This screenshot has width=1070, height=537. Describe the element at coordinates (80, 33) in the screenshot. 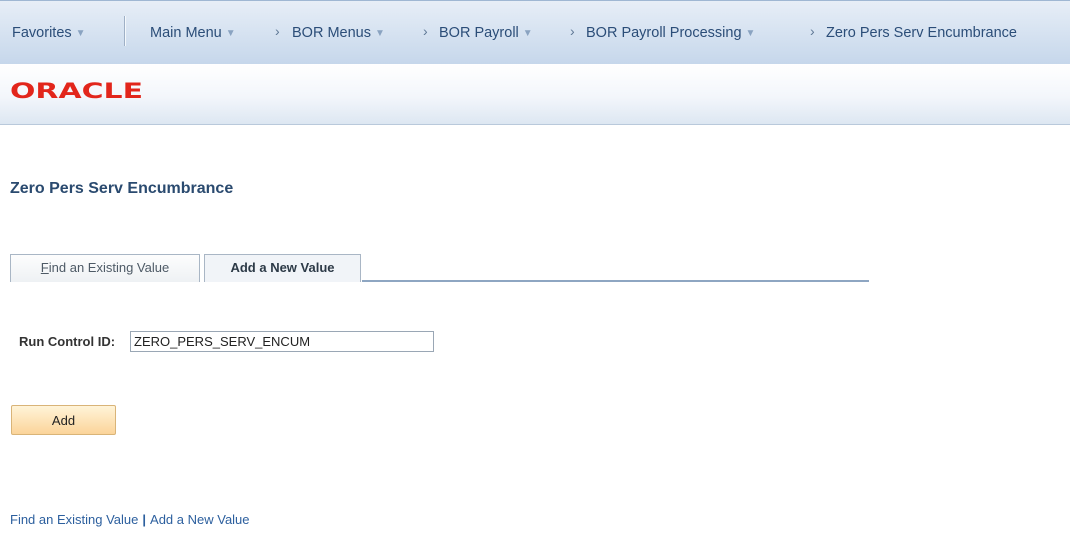

I see `favorites-chevron-down-icon: ▼` at that location.